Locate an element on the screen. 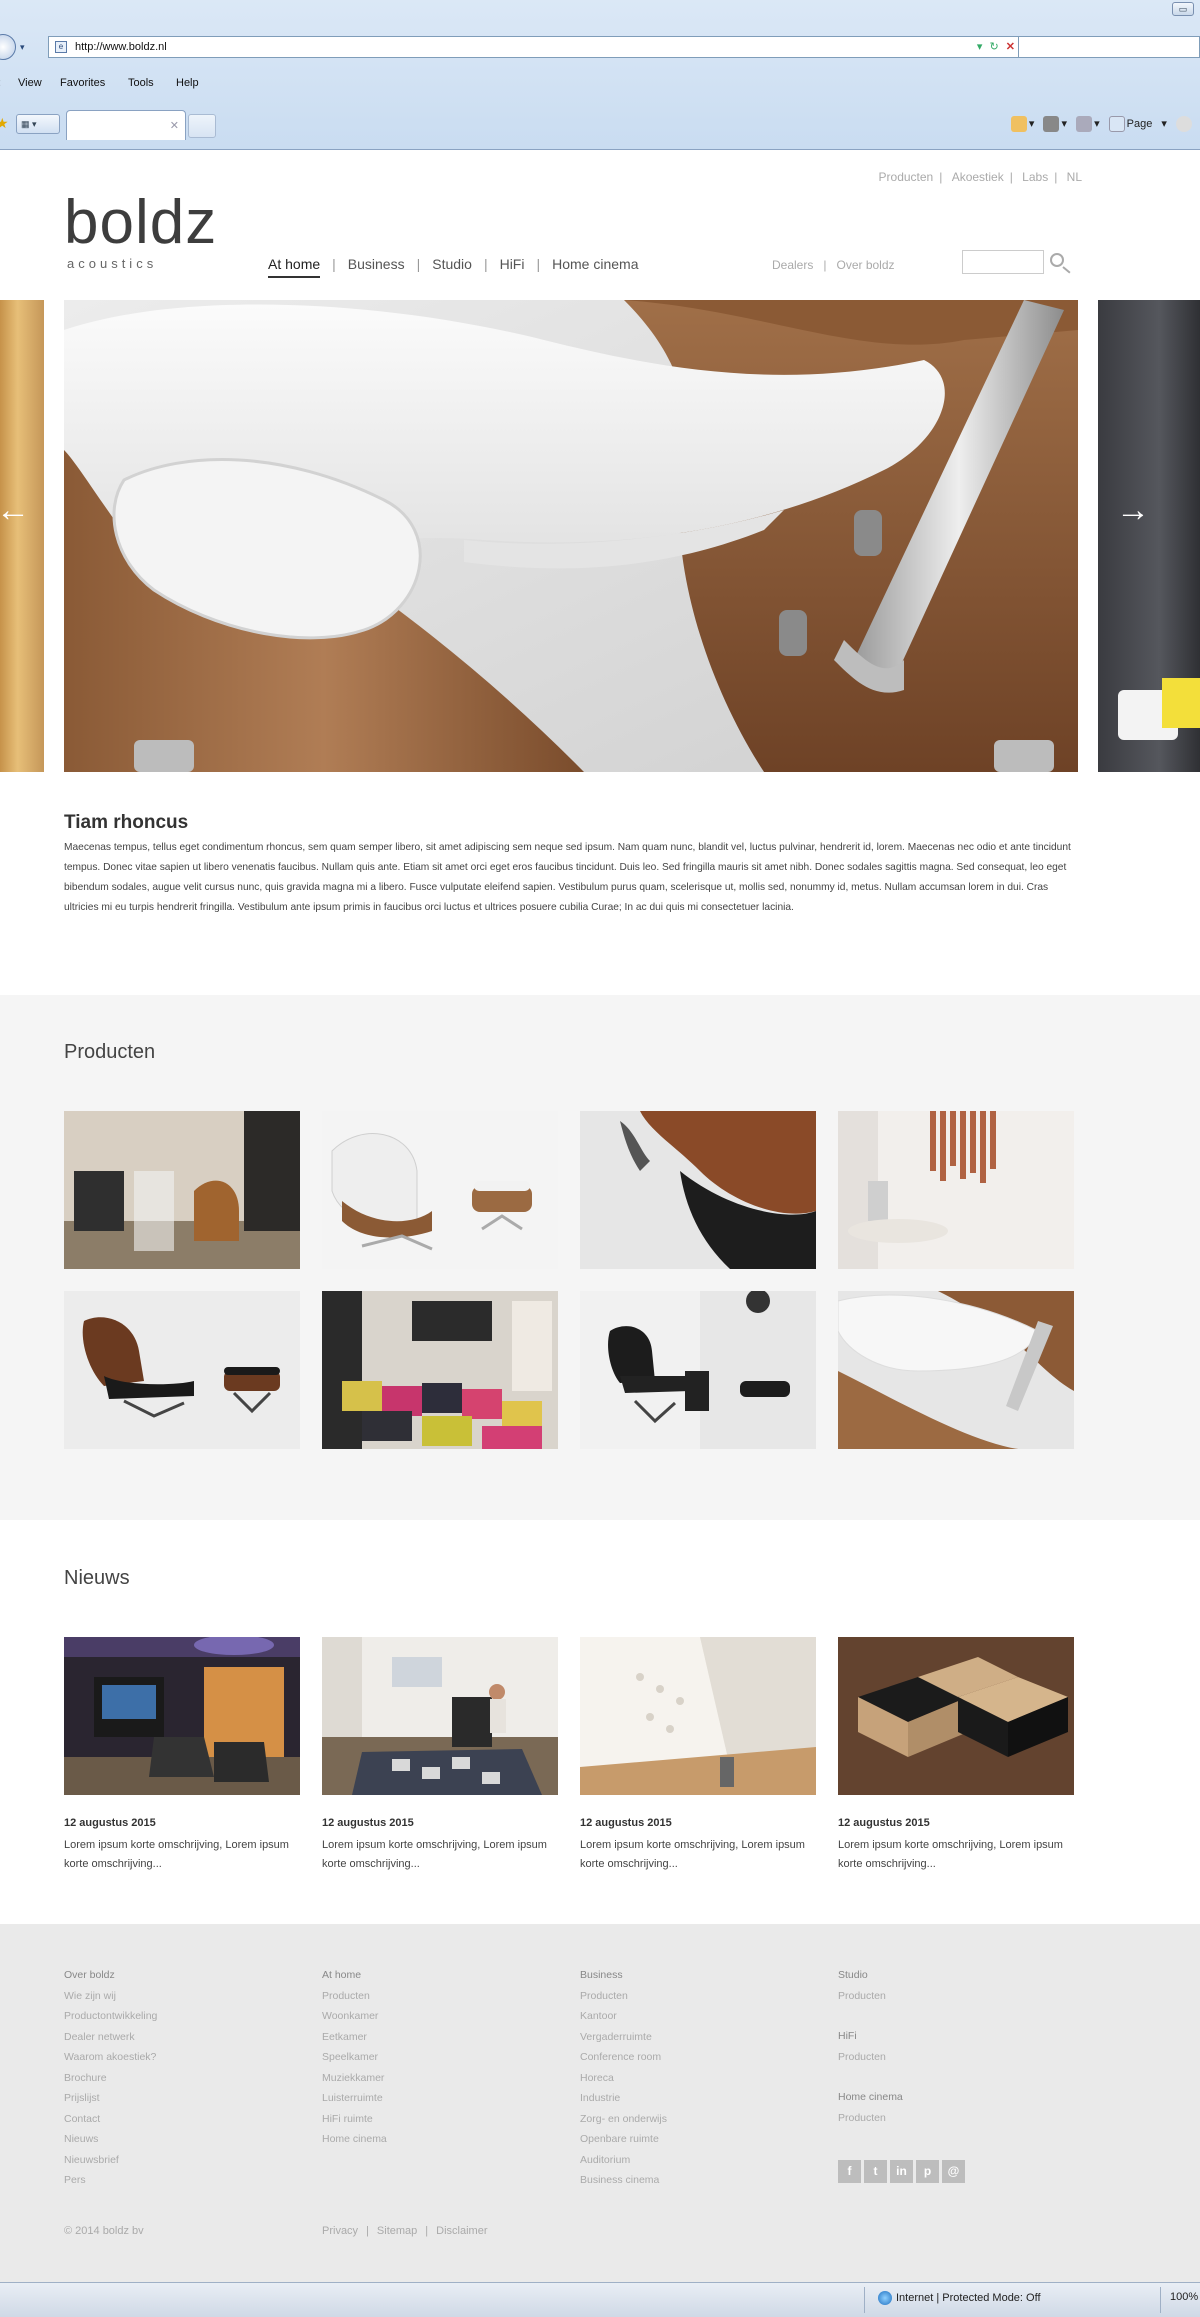  footer-link: Openbare ruimte is located at coordinates (623, 2139).